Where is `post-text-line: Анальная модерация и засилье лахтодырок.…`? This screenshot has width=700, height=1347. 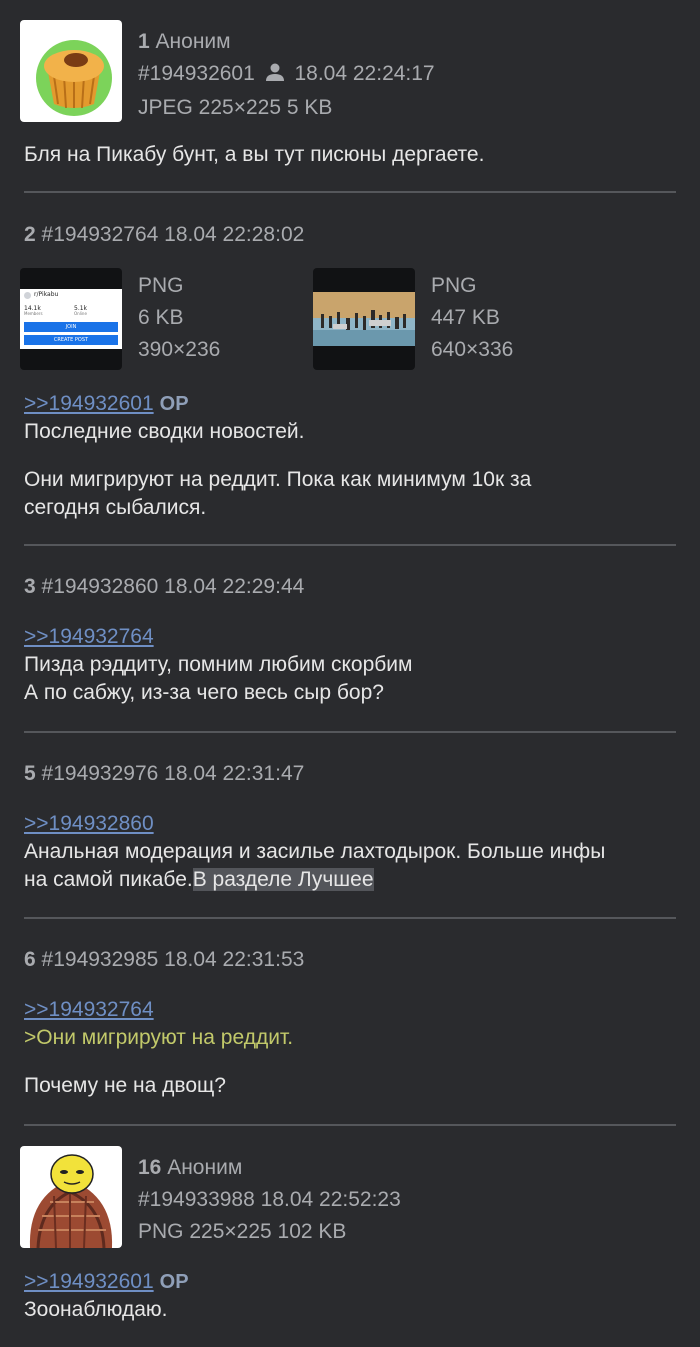
post-text-line: Анальная модерация и засилье лахтодырок.… is located at coordinates (315, 851).